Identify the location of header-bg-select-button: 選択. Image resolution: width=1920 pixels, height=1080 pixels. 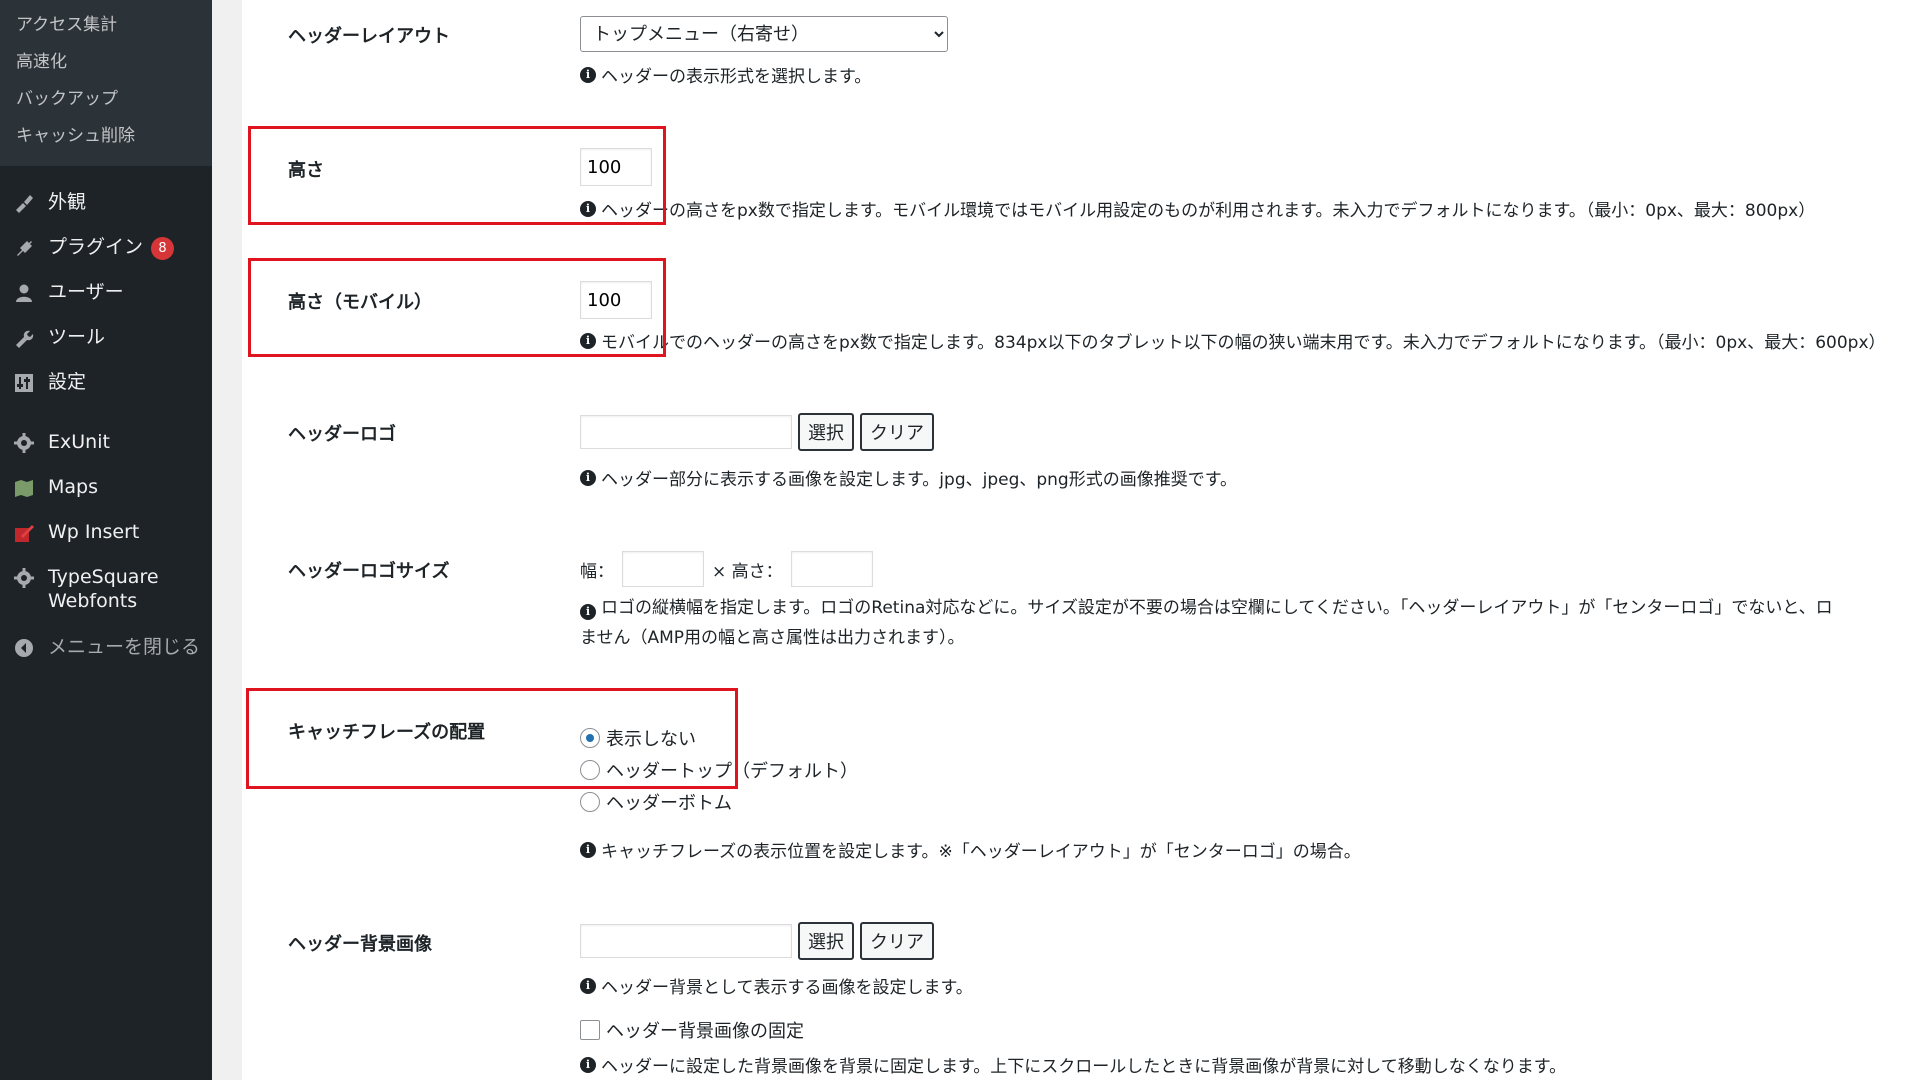
(826, 941).